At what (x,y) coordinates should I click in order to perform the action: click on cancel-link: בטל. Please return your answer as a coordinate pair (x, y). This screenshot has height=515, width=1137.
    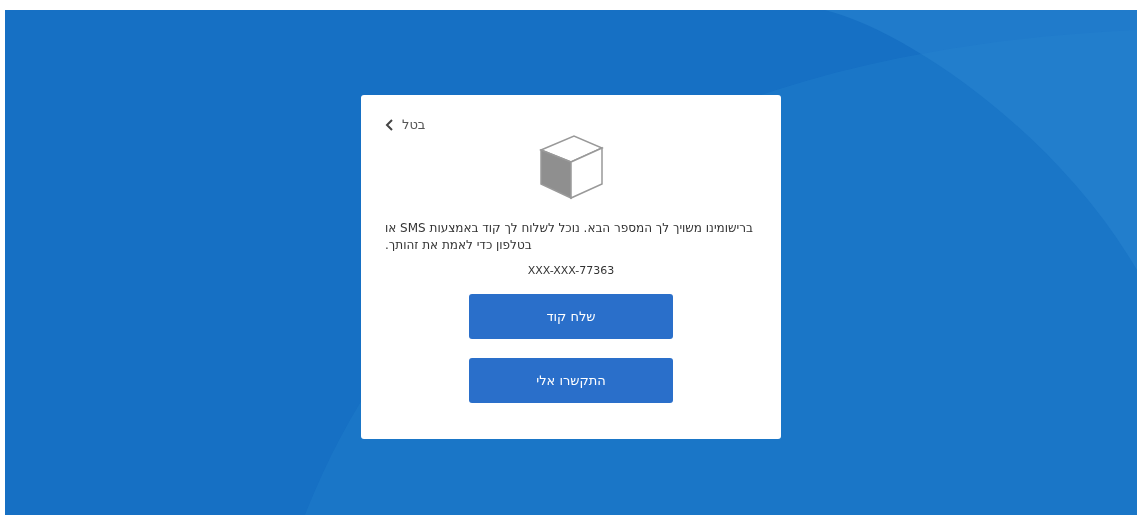
    Looking at the image, I should click on (405, 124).